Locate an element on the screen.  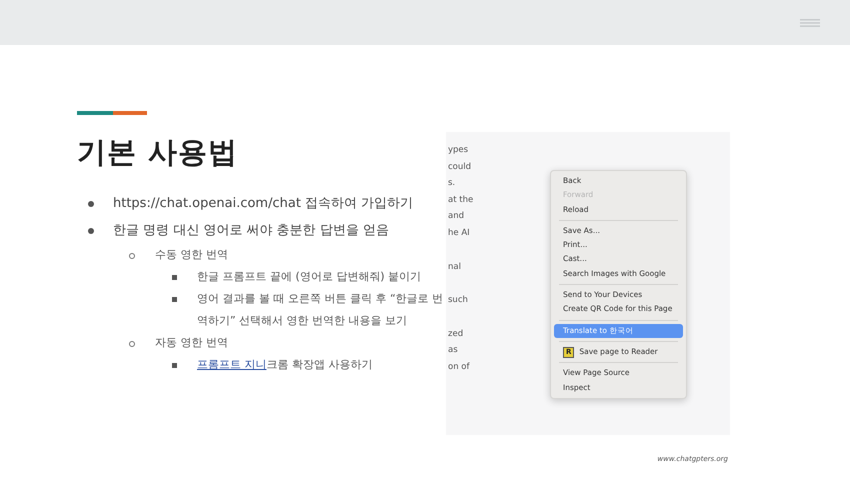
page-text-fragment: at the is located at coordinates (460, 200).